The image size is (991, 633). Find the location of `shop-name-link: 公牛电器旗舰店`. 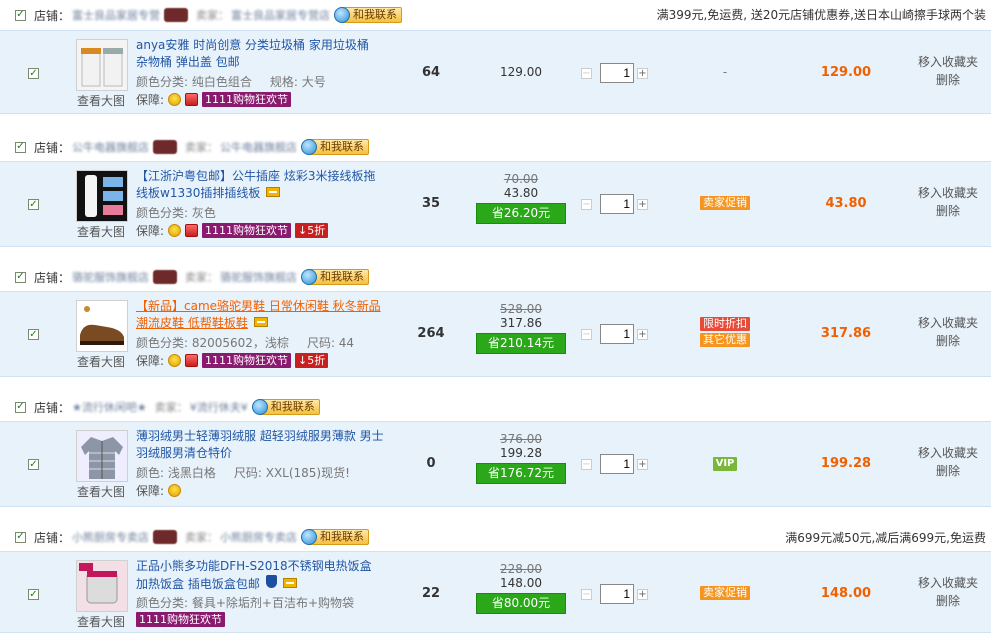

shop-name-link: 公牛电器旗舰店 is located at coordinates (110, 147).